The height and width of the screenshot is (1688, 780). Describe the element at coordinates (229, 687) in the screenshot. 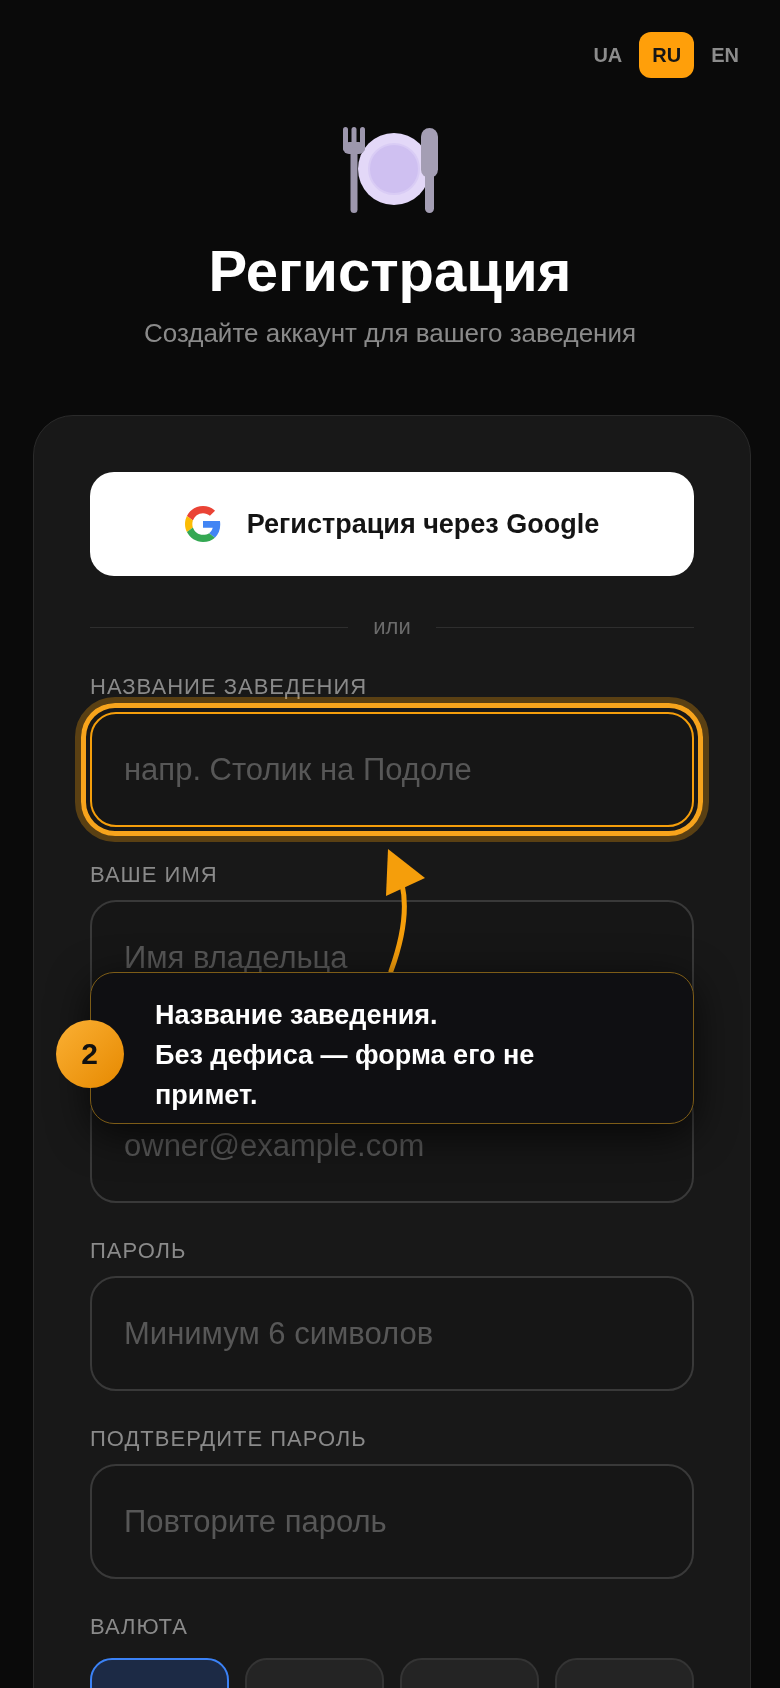

I see `field-label: НАЗВАНИЕ ЗАВЕДЕНИЯ` at that location.